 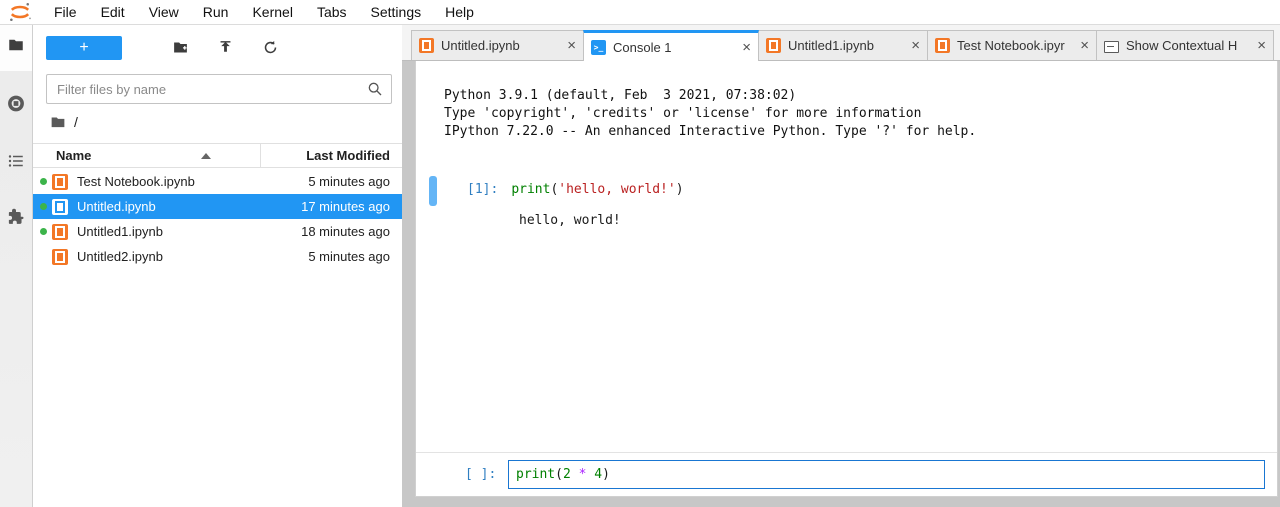 What do you see at coordinates (598, 474) in the screenshot?
I see `token-number: 4` at bounding box center [598, 474].